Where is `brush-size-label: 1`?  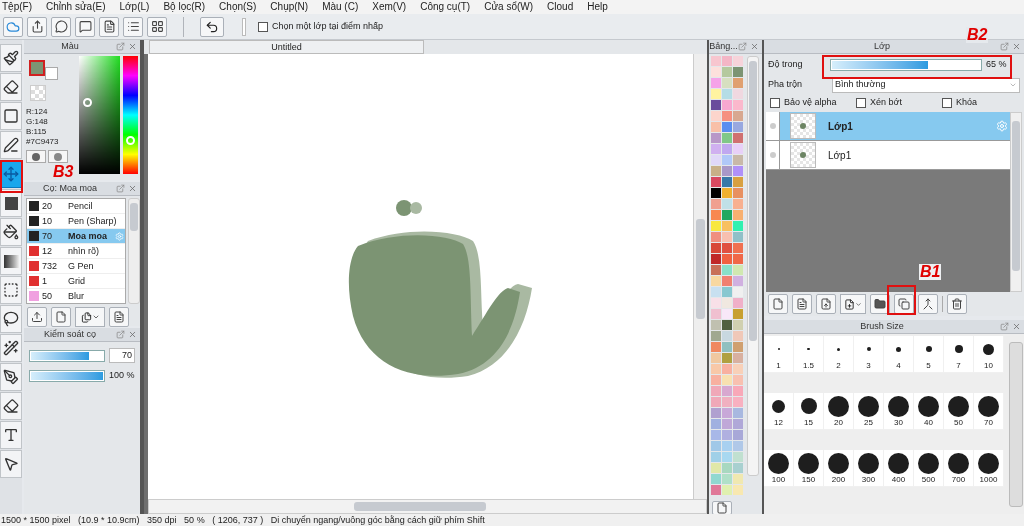 brush-size-label: 1 is located at coordinates (778, 366).